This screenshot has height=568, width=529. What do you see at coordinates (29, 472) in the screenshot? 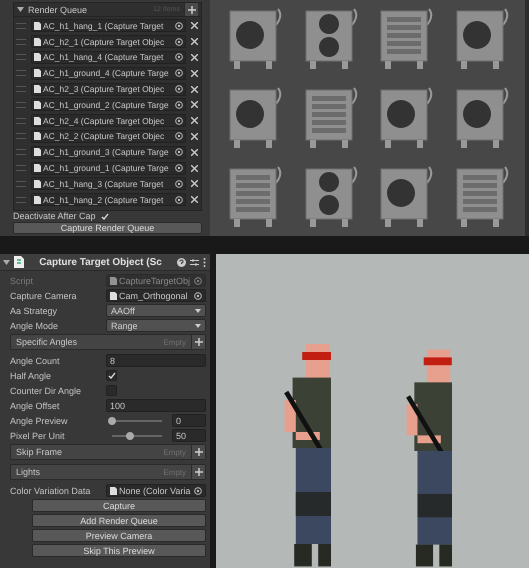
I see `list-title: Lights` at bounding box center [29, 472].